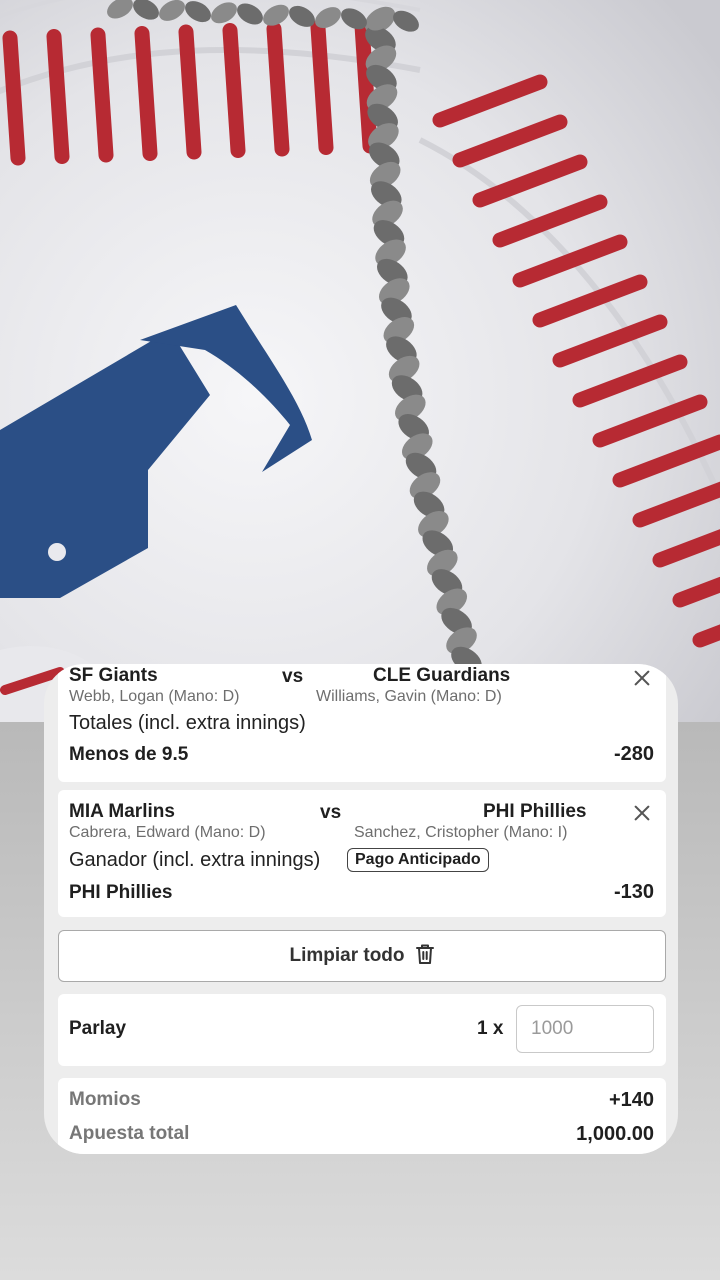  Describe the element at coordinates (633, 754) in the screenshot. I see `bet-odds: -280` at that location.